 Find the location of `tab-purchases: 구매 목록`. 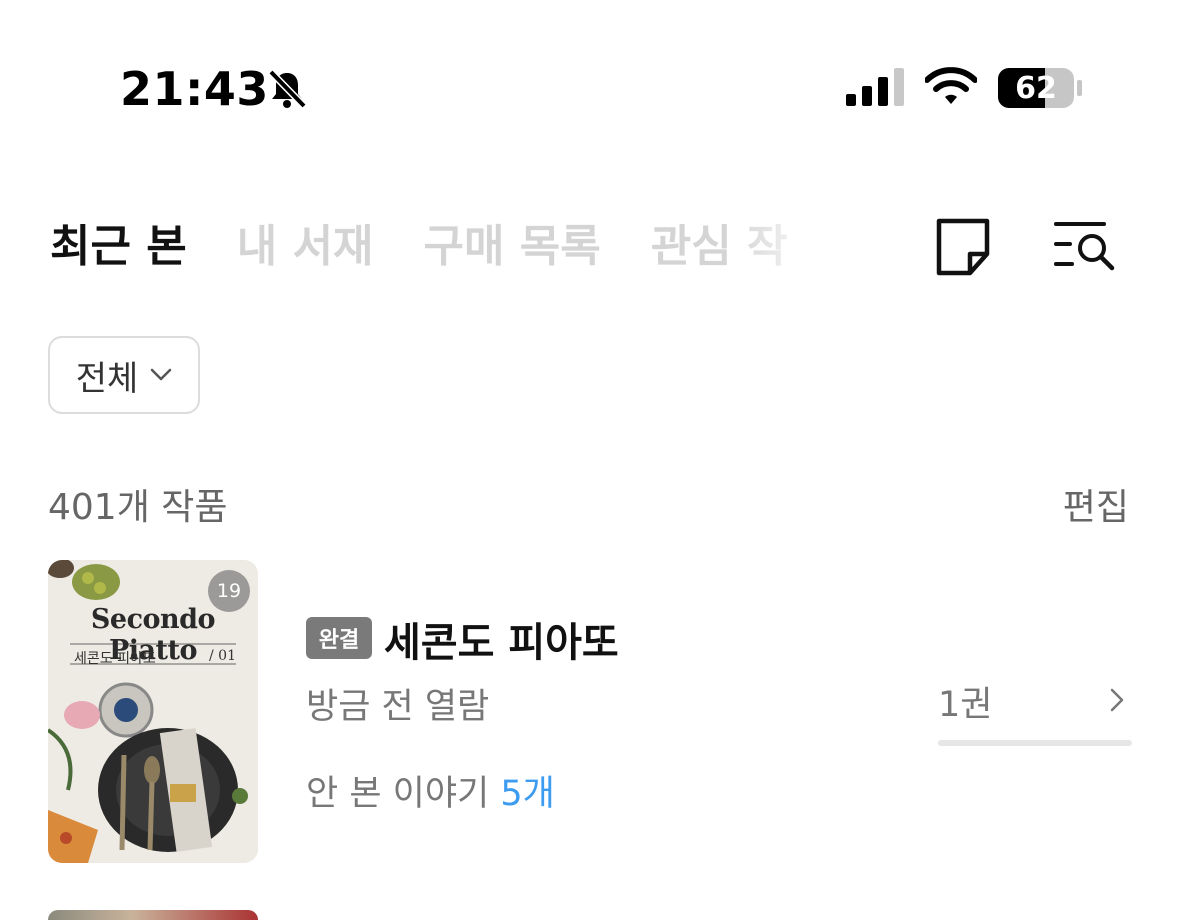

tab-purchases: 구매 목록 is located at coordinates (512, 247).